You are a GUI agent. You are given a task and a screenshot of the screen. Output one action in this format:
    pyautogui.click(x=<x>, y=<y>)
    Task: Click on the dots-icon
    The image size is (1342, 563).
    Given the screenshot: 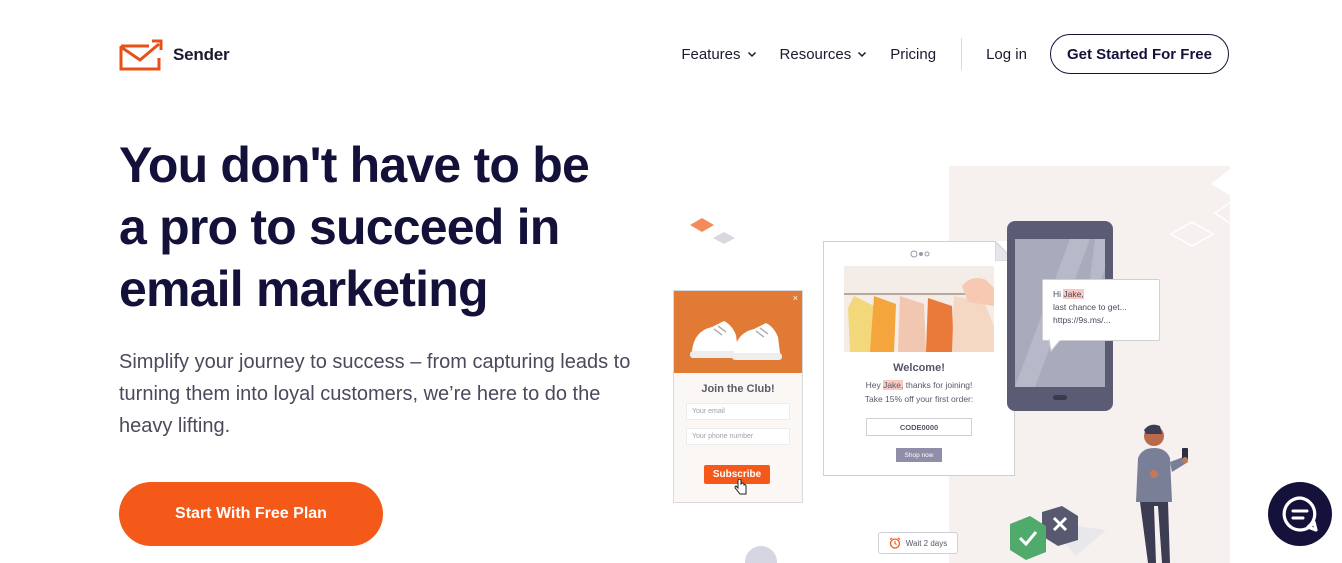 What is the action you would take?
    pyautogui.click(x=920, y=254)
    